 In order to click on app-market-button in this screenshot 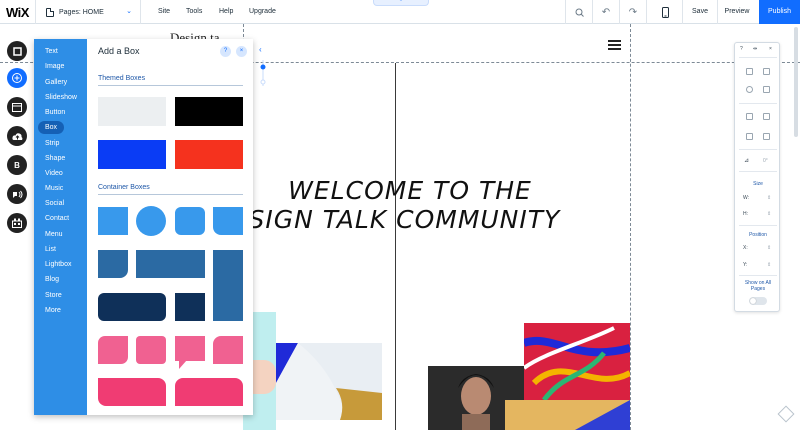, I will do `click(17, 223)`.